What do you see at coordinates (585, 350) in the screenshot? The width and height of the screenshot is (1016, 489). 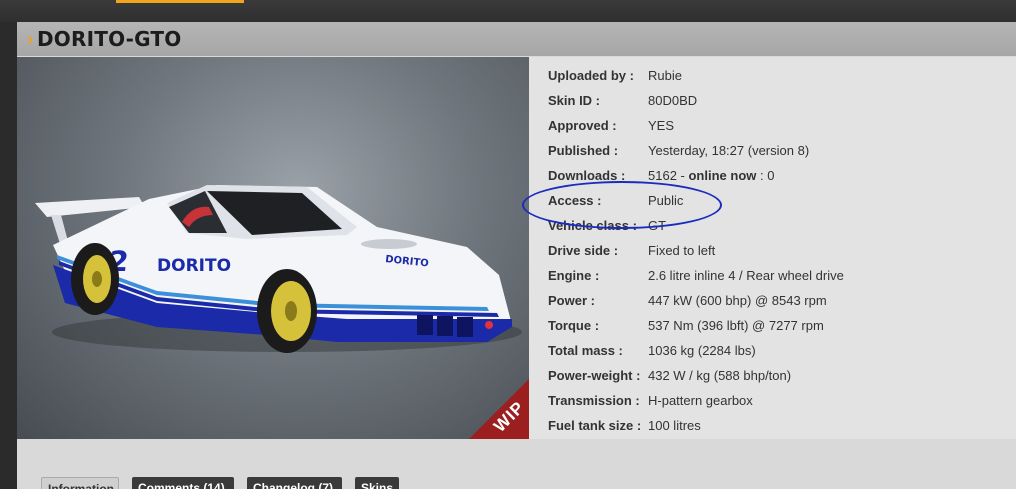 I see `info-label: Total mass :` at bounding box center [585, 350].